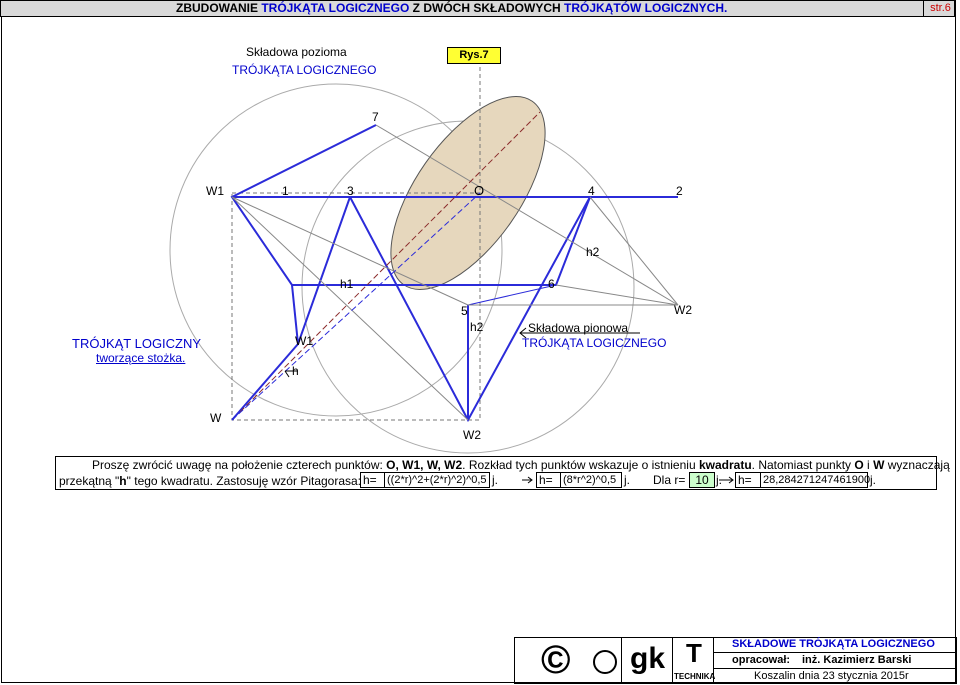  I want to click on title-cell: SKŁADOWE TRÓJKĄTA LOGICZNEGO, so click(835, 645).